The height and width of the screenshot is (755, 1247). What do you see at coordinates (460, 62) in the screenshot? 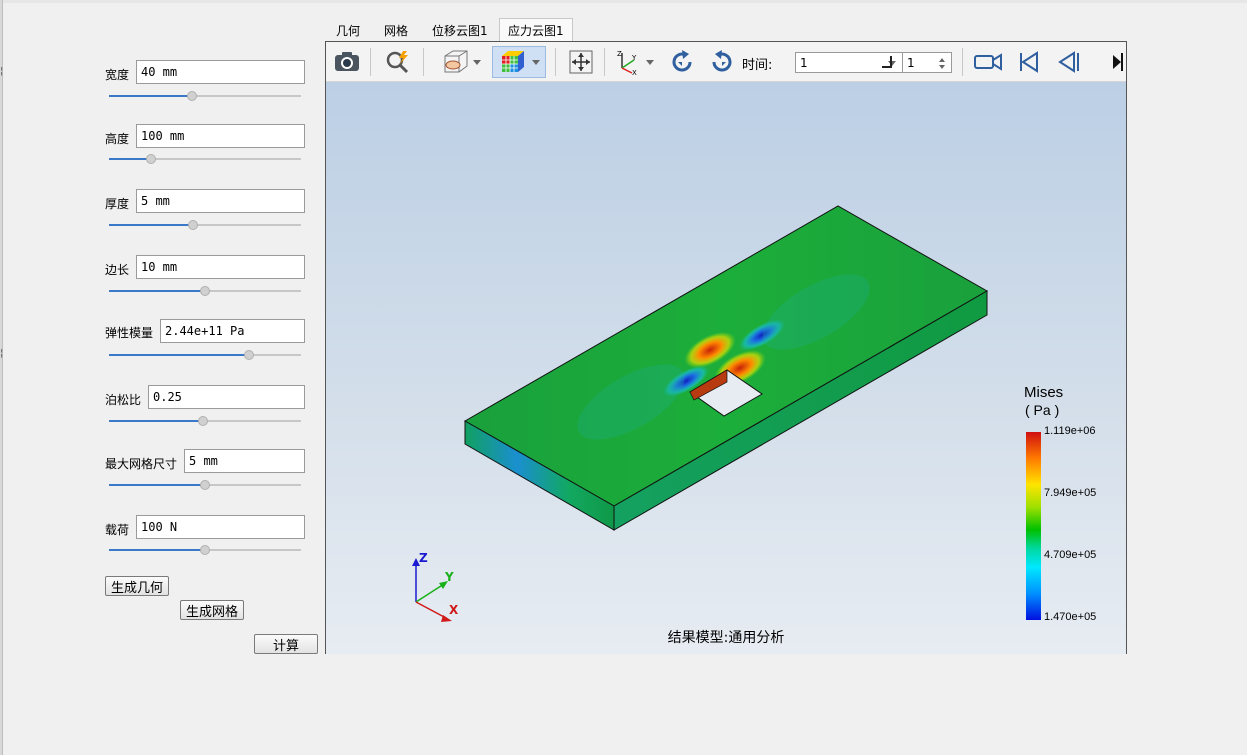
I see `section-view-icon` at bounding box center [460, 62].